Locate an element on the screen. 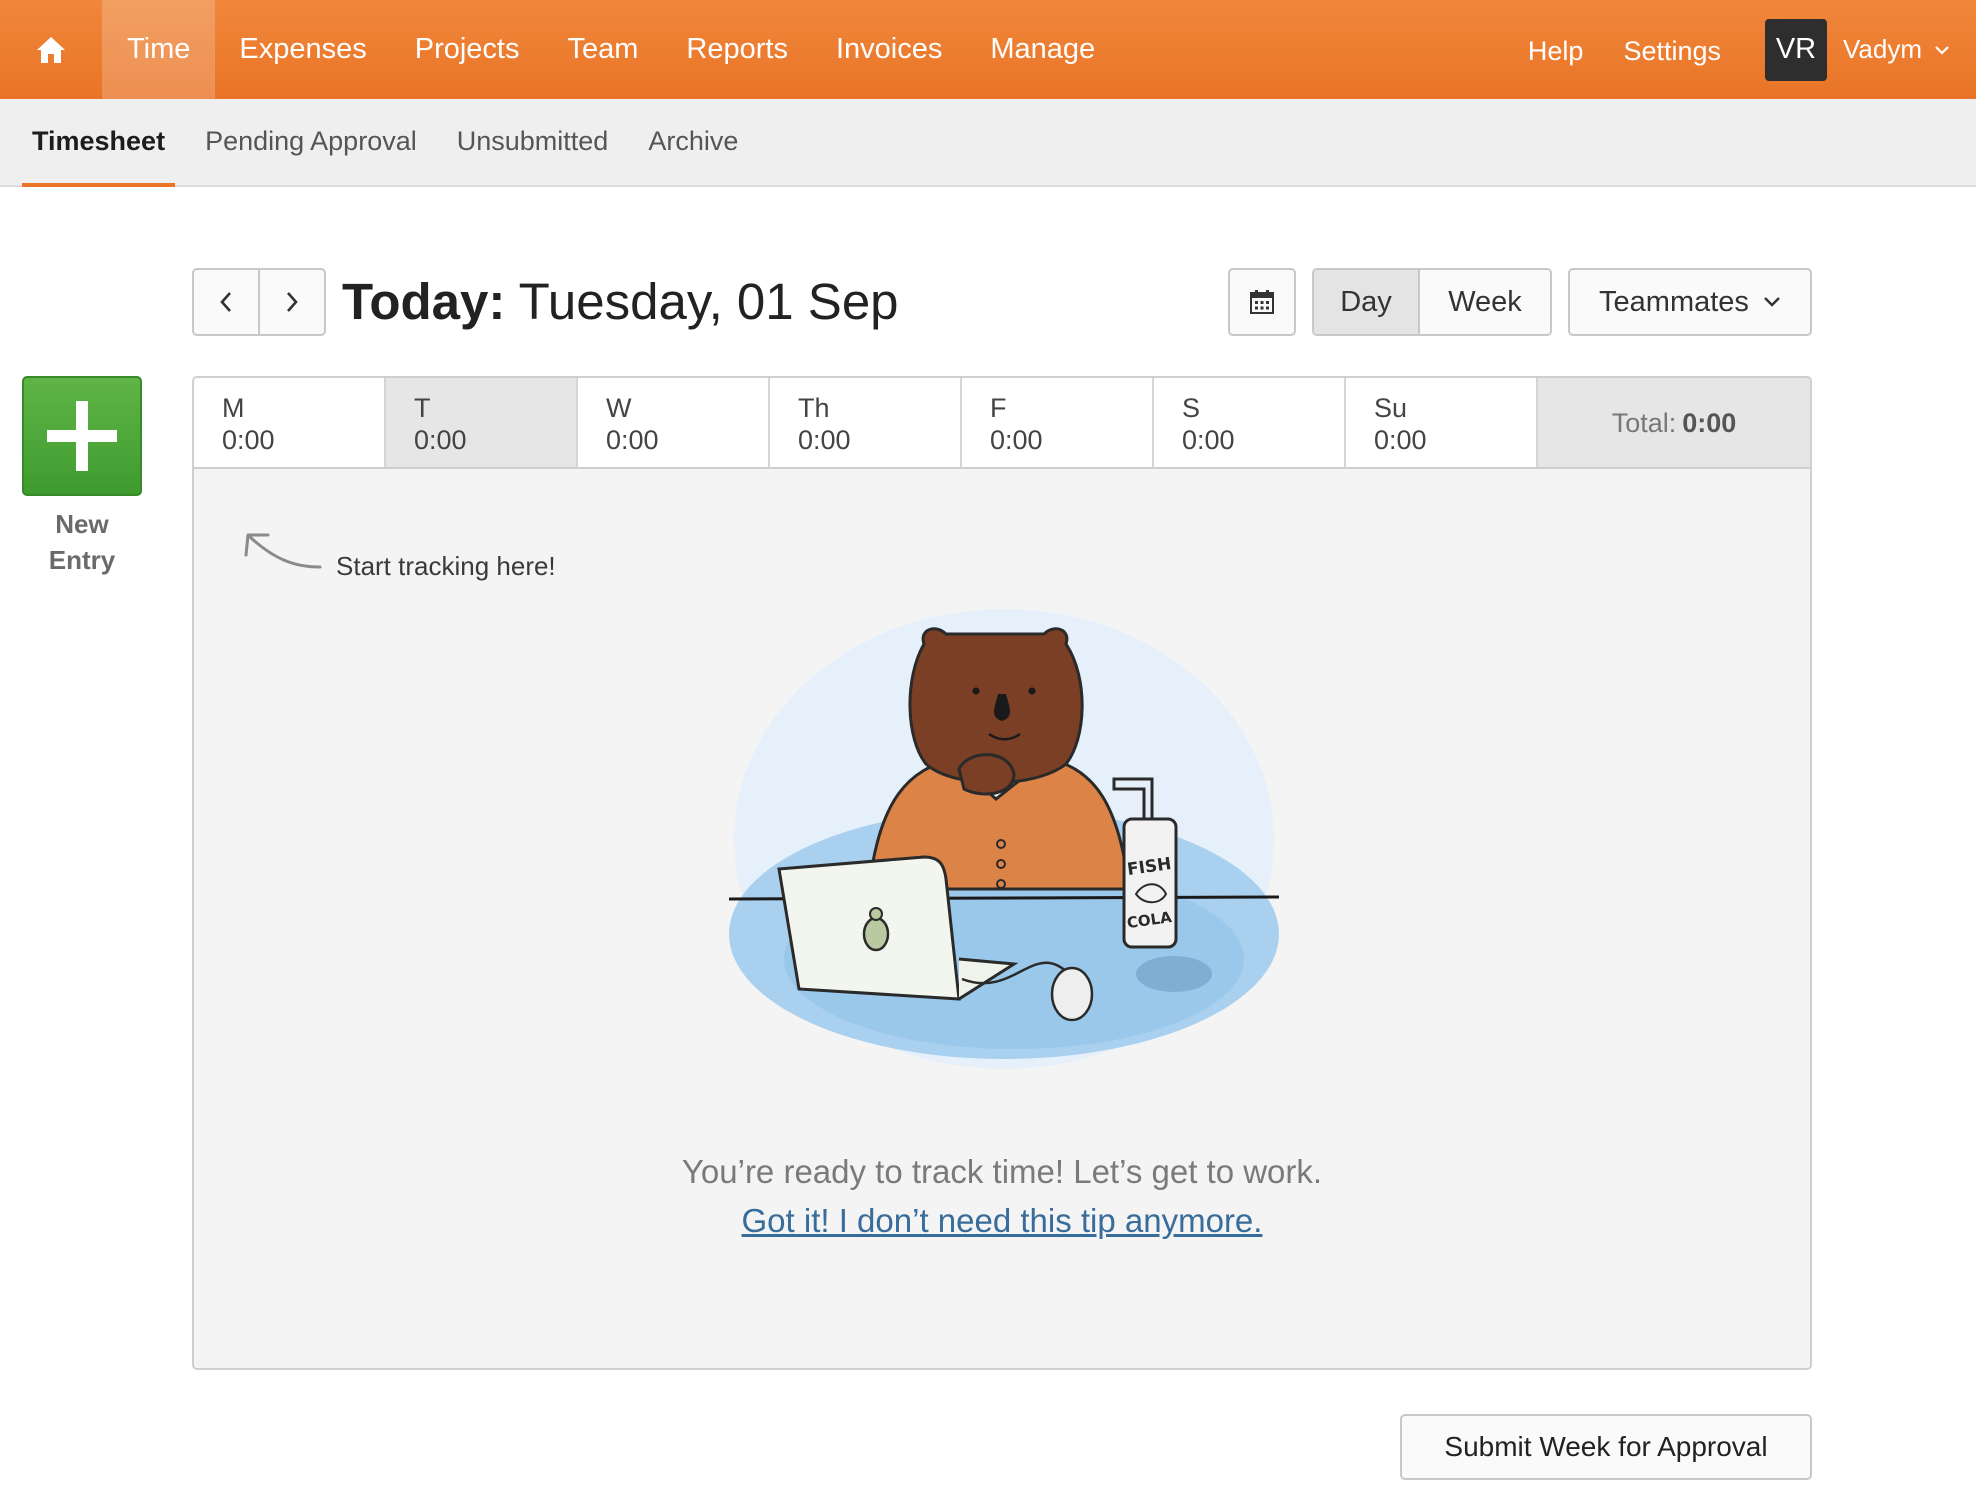 The height and width of the screenshot is (1494, 1976). nav-settings: Settings is located at coordinates (1672, 51).